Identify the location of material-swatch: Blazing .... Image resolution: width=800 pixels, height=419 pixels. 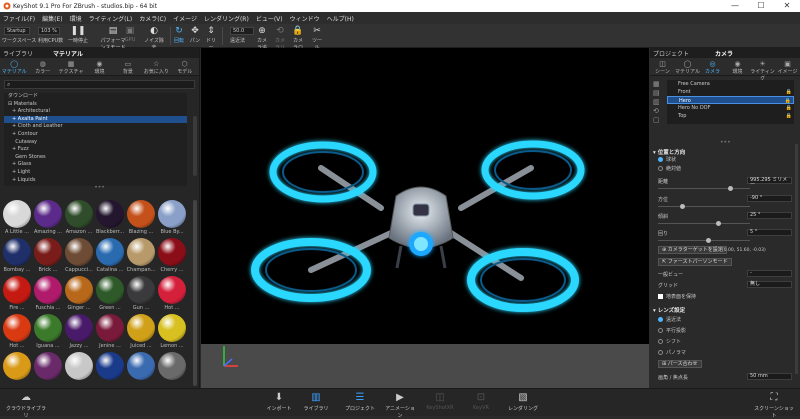
(141, 219).